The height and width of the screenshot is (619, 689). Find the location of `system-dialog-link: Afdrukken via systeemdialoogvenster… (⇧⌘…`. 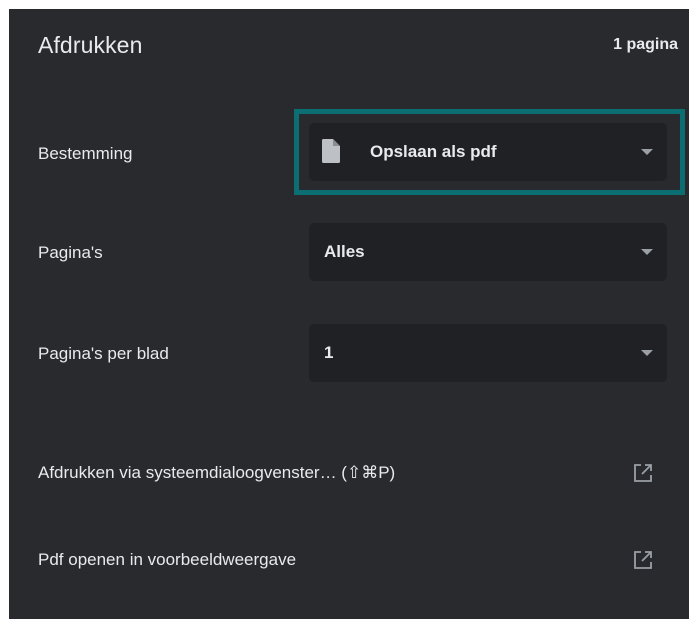

system-dialog-link: Afdrukken via systeemdialoogvenster… (⇧⌘… is located at coordinates (349, 473).